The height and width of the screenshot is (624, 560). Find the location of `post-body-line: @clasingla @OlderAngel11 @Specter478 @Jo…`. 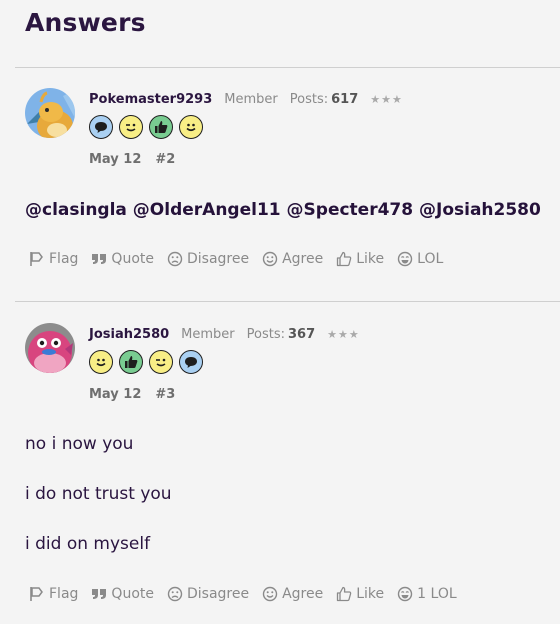

post-body-line: @clasingla @OlderAngel11 @Specter478 @Jo… is located at coordinates (283, 210).